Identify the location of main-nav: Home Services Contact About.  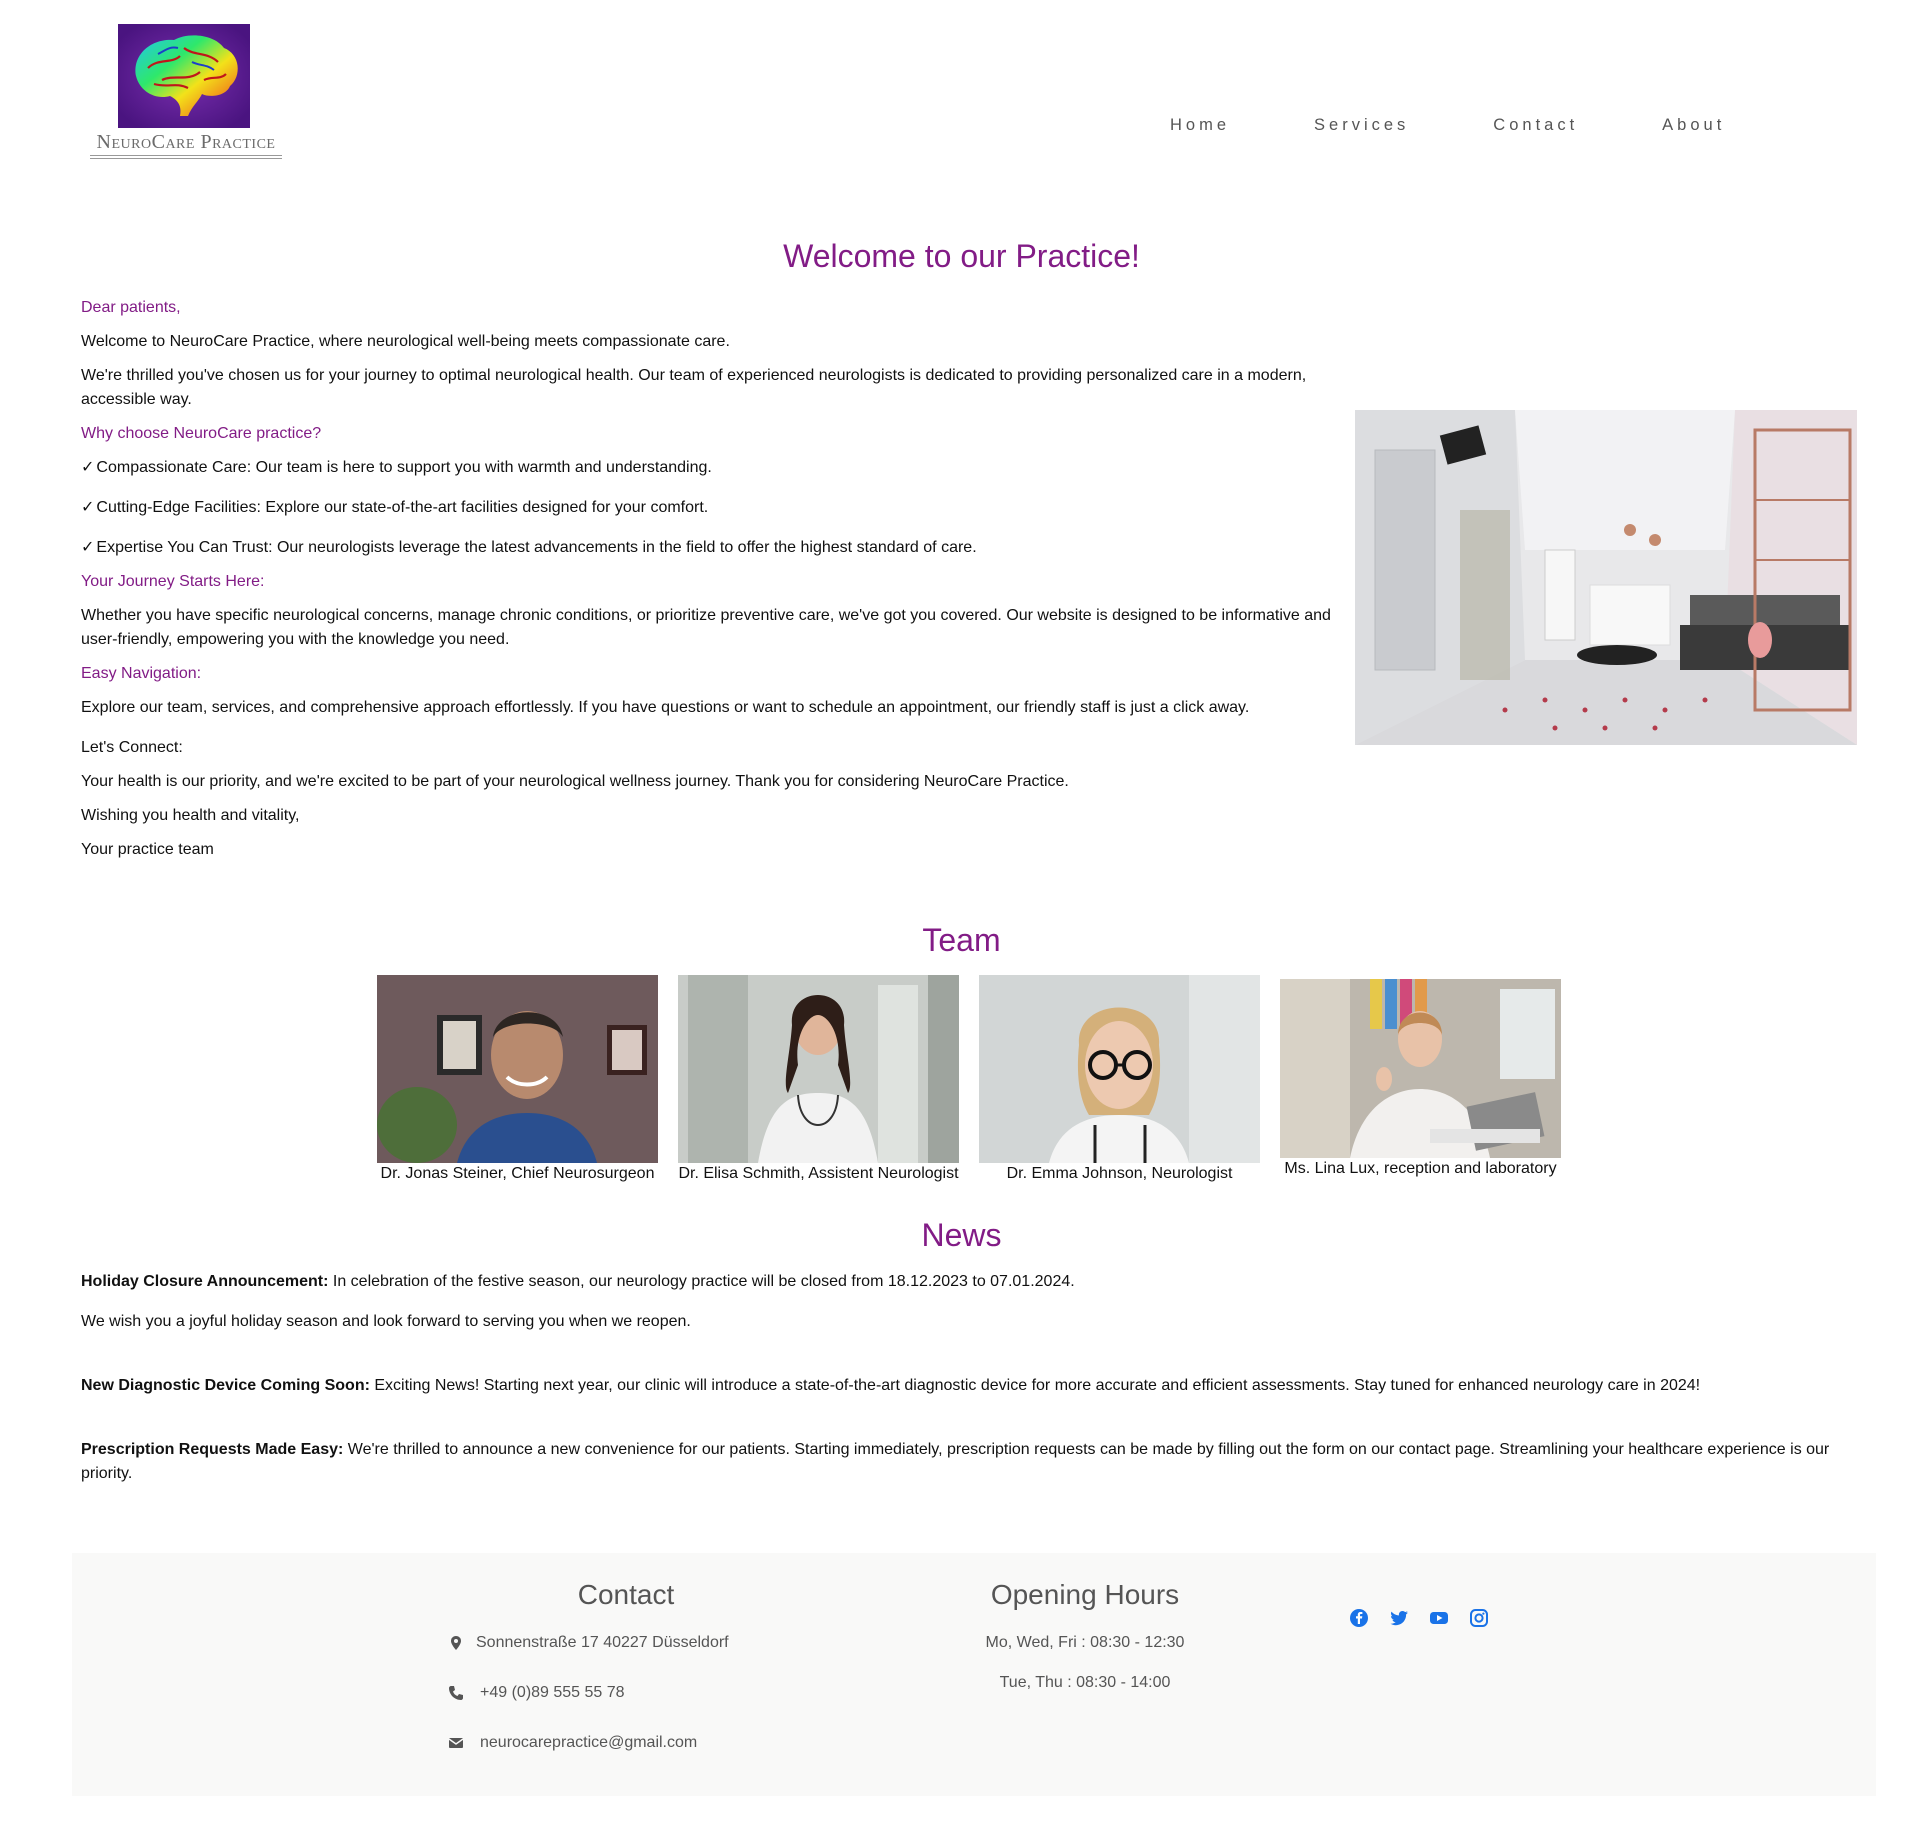
(1489, 125).